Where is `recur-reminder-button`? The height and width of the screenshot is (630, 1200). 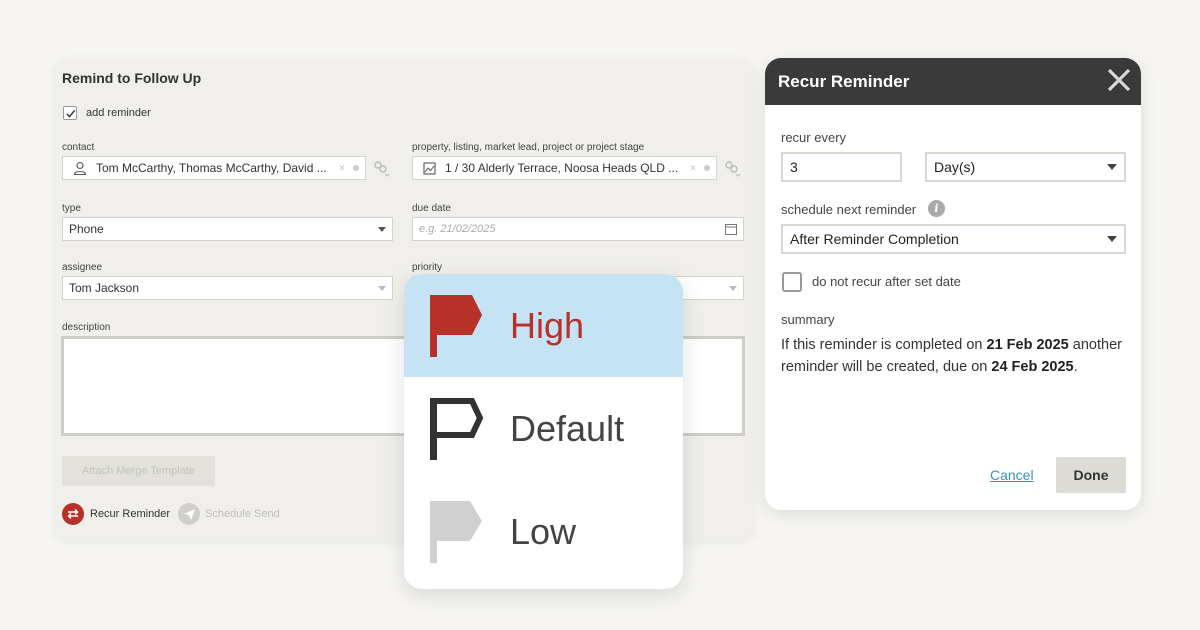 recur-reminder-button is located at coordinates (73, 514).